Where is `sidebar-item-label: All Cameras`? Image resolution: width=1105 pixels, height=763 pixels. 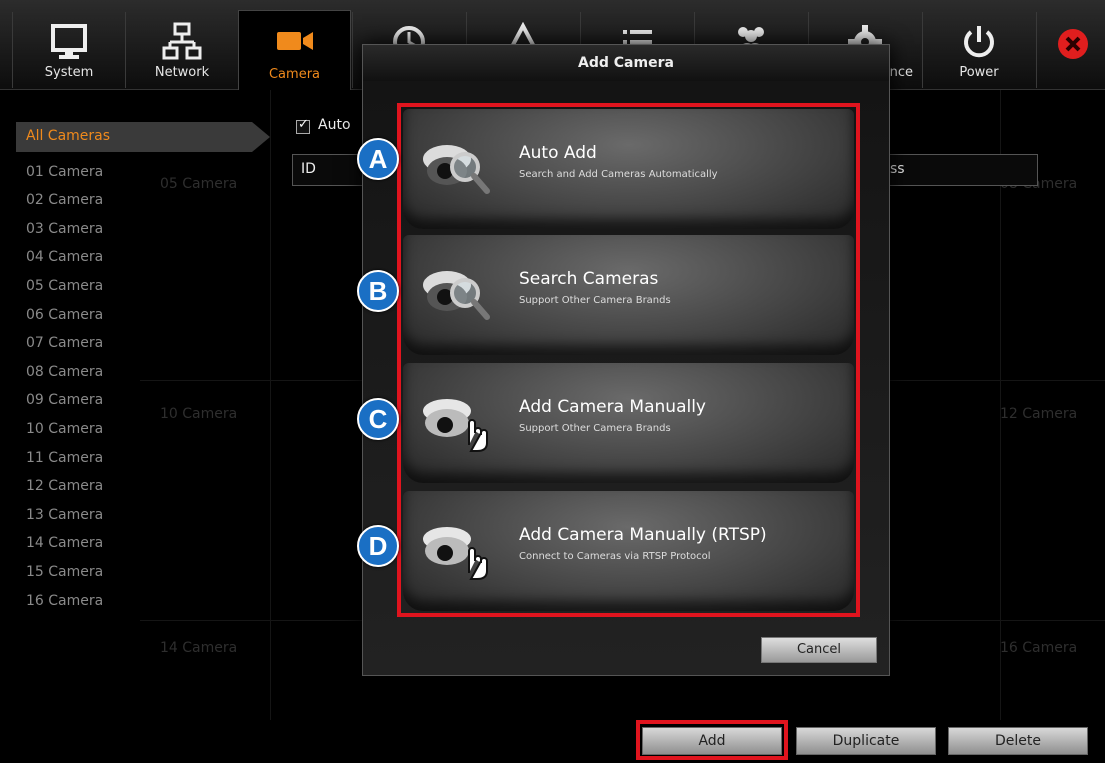
sidebar-item-label: All Cameras is located at coordinates (68, 136).